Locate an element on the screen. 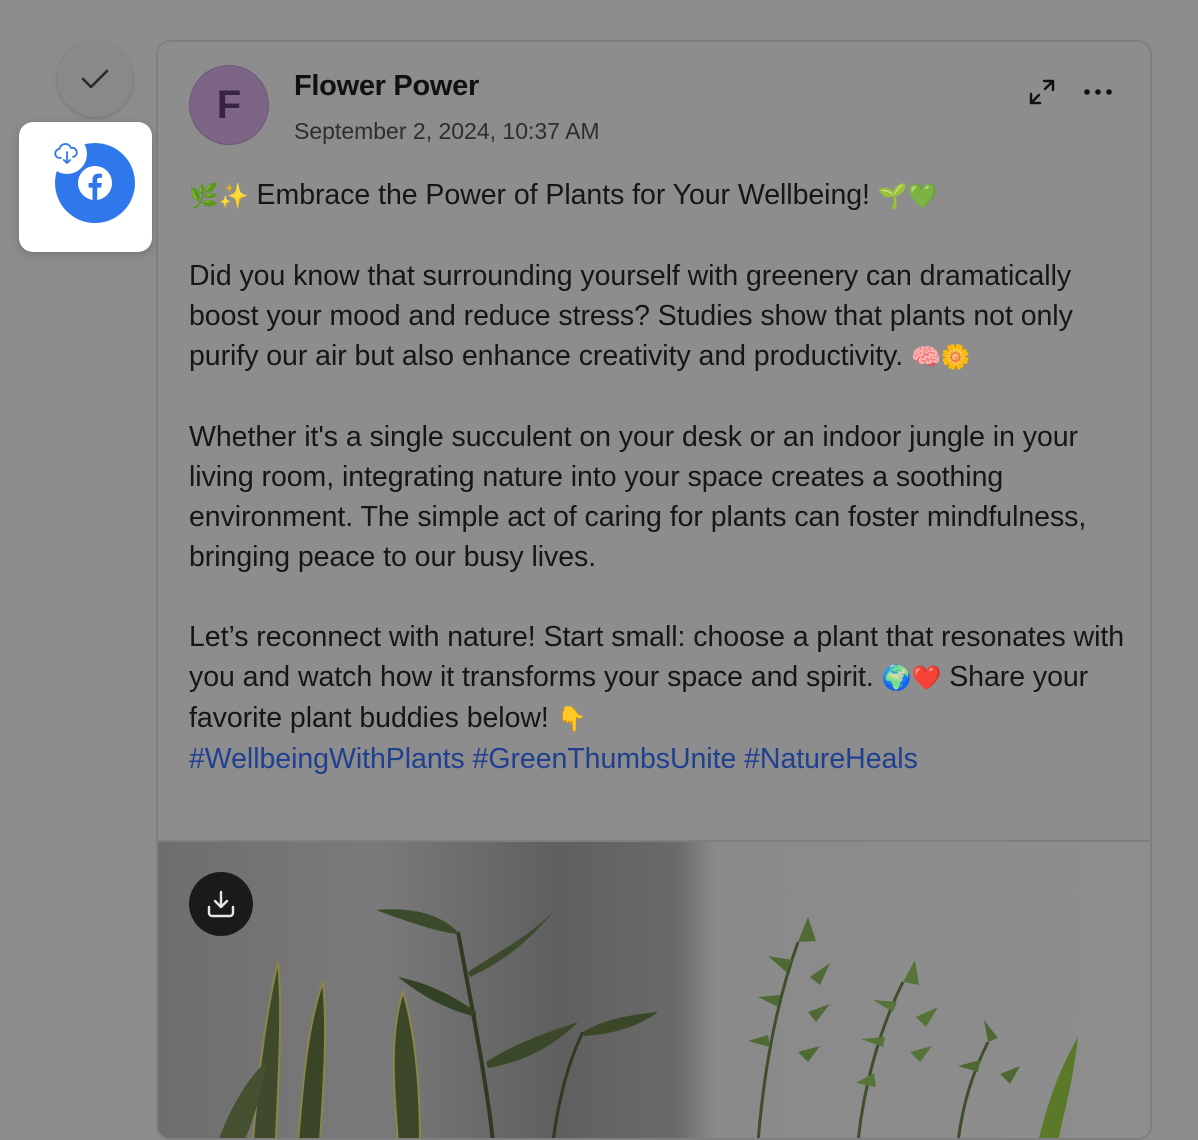 Image resolution: width=1198 pixels, height=1140 pixels. check-button is located at coordinates (95, 79).